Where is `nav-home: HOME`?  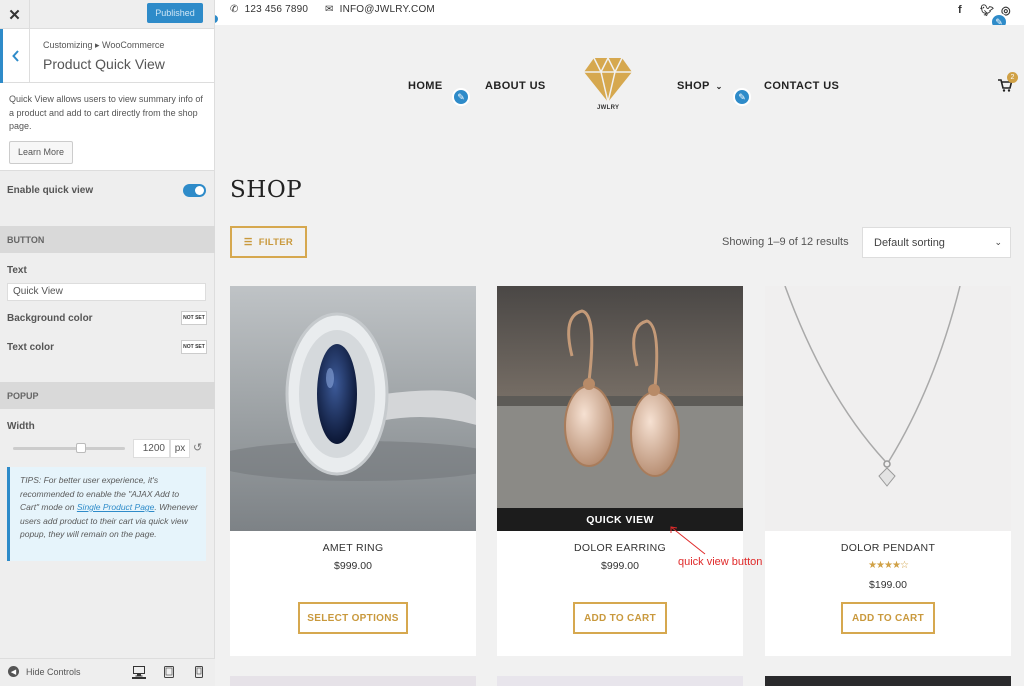 nav-home: HOME is located at coordinates (425, 86).